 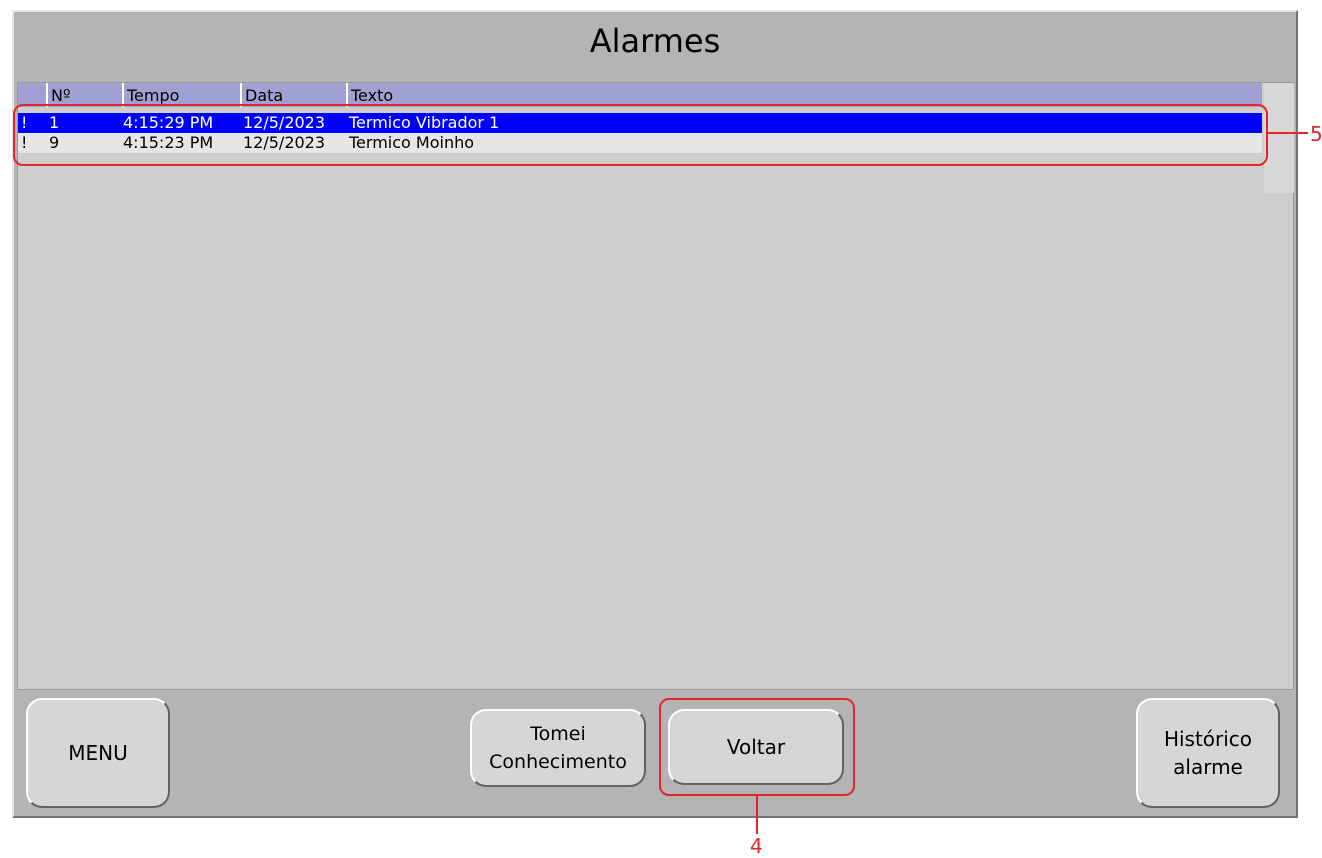 What do you see at coordinates (640, 135) in the screenshot?
I see `table-rows-highlight` at bounding box center [640, 135].